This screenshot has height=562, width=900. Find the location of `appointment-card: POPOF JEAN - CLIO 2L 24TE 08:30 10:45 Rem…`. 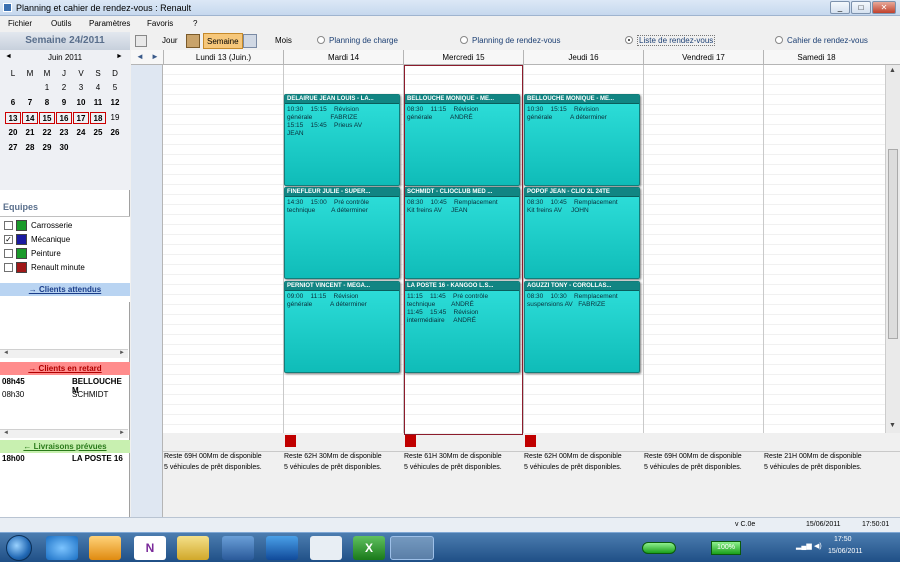

appointment-card: POPOF JEAN - CLIO 2L 24TE 08:30 10:45 Rem… is located at coordinates (582, 233).